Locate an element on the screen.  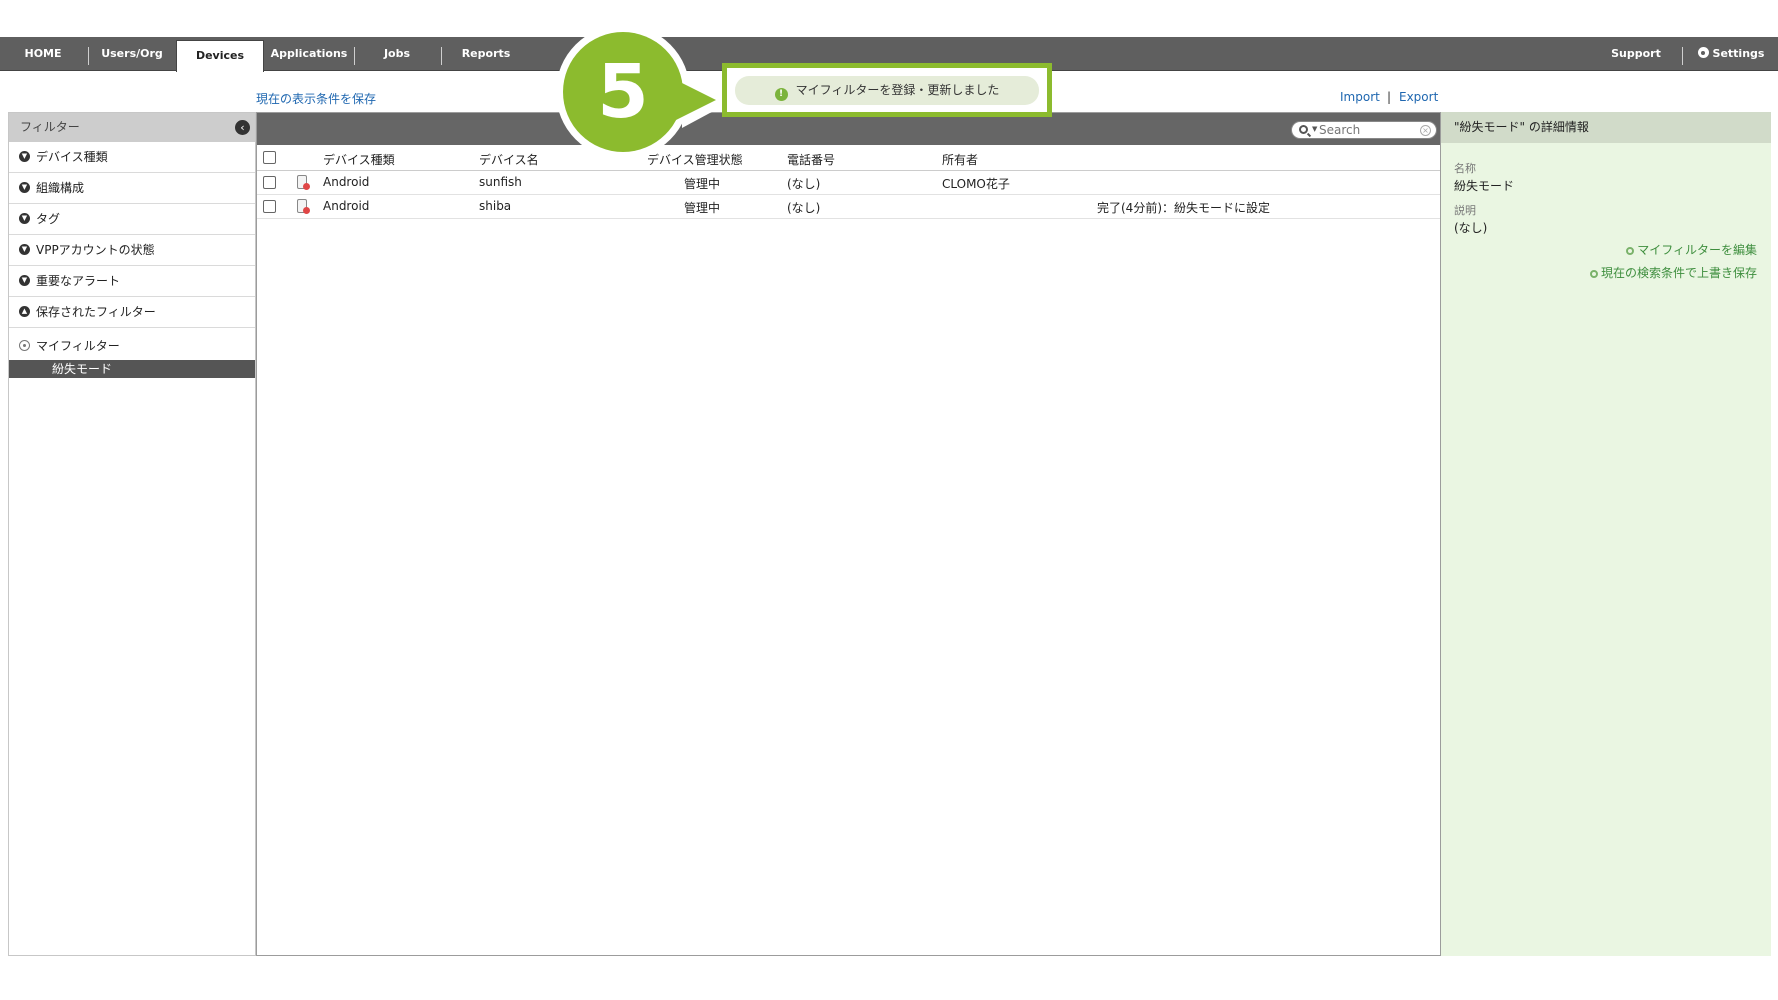
support-link: Support is located at coordinates (1636, 54).